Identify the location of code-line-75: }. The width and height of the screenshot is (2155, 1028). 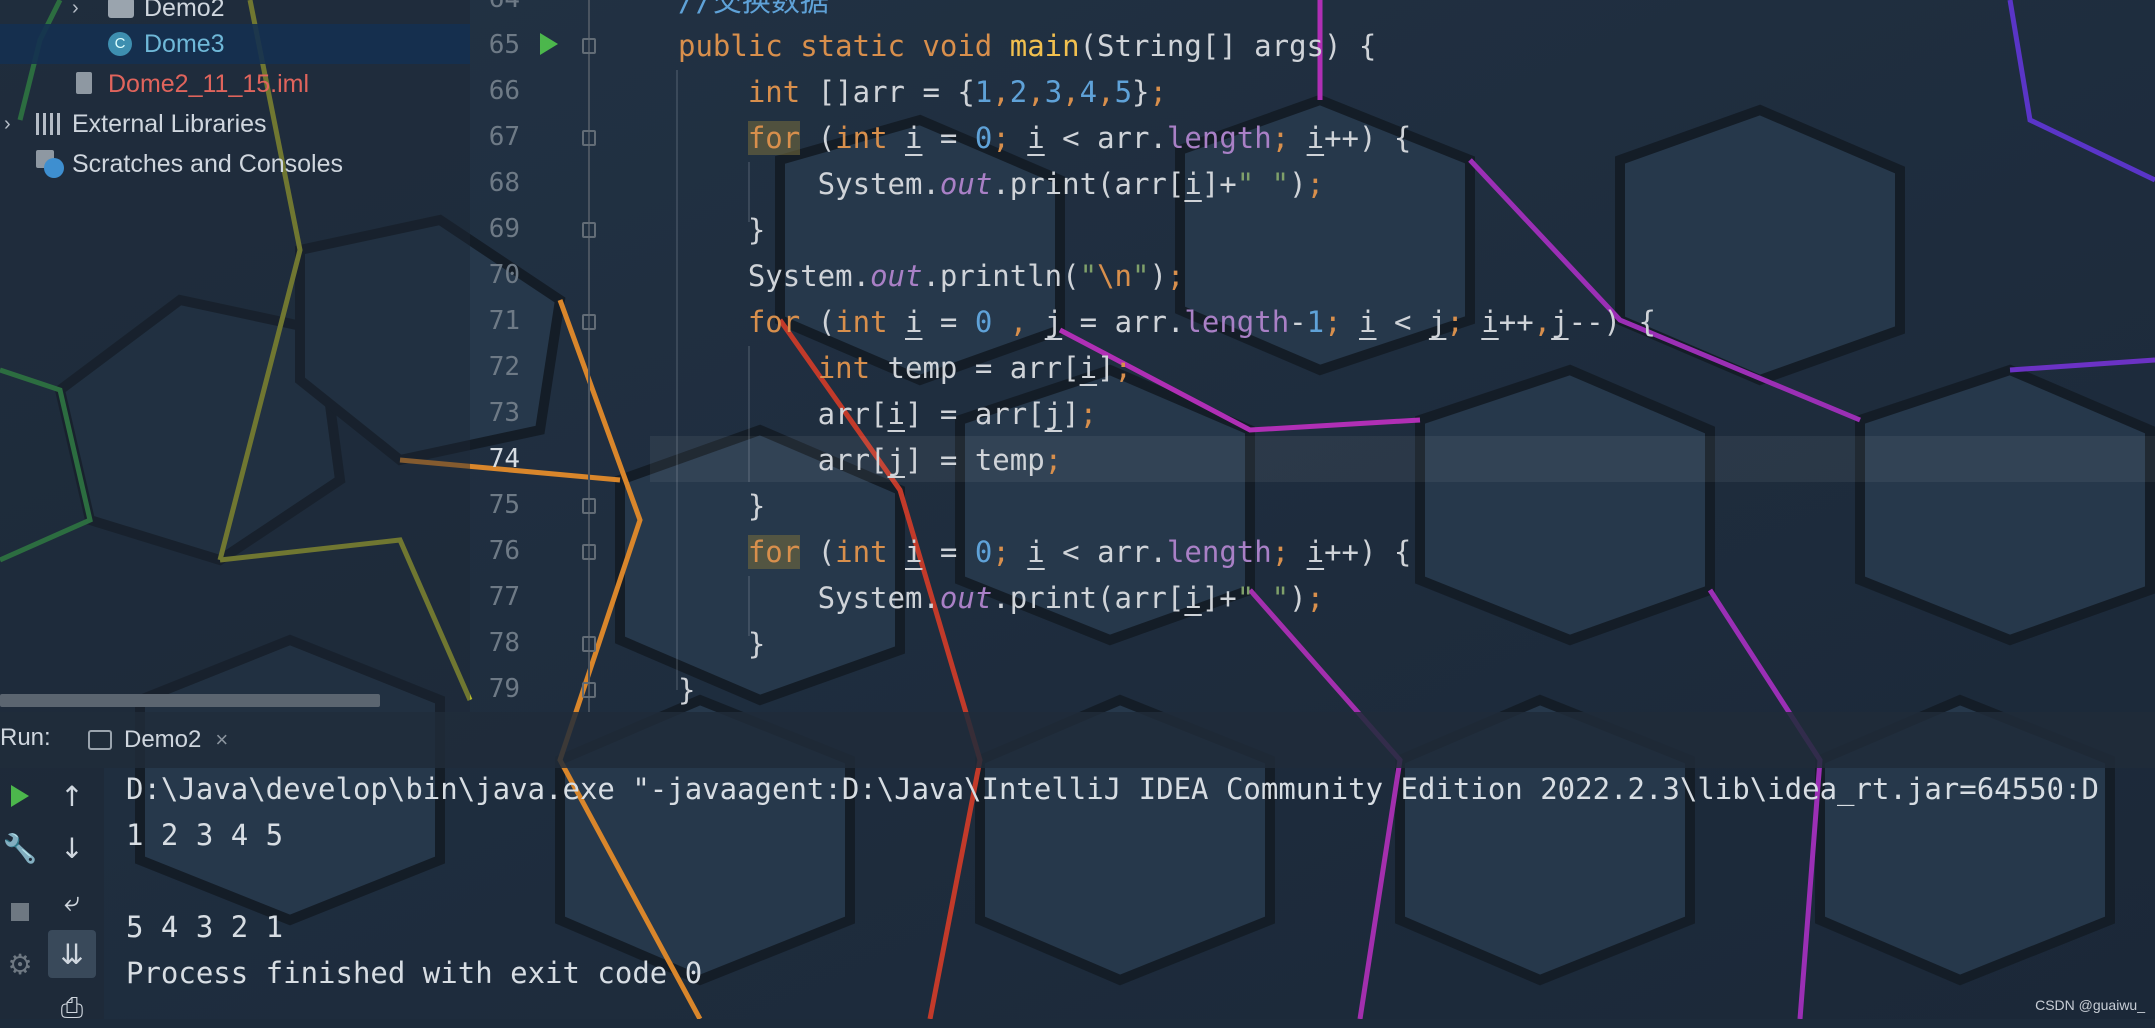
(722, 506).